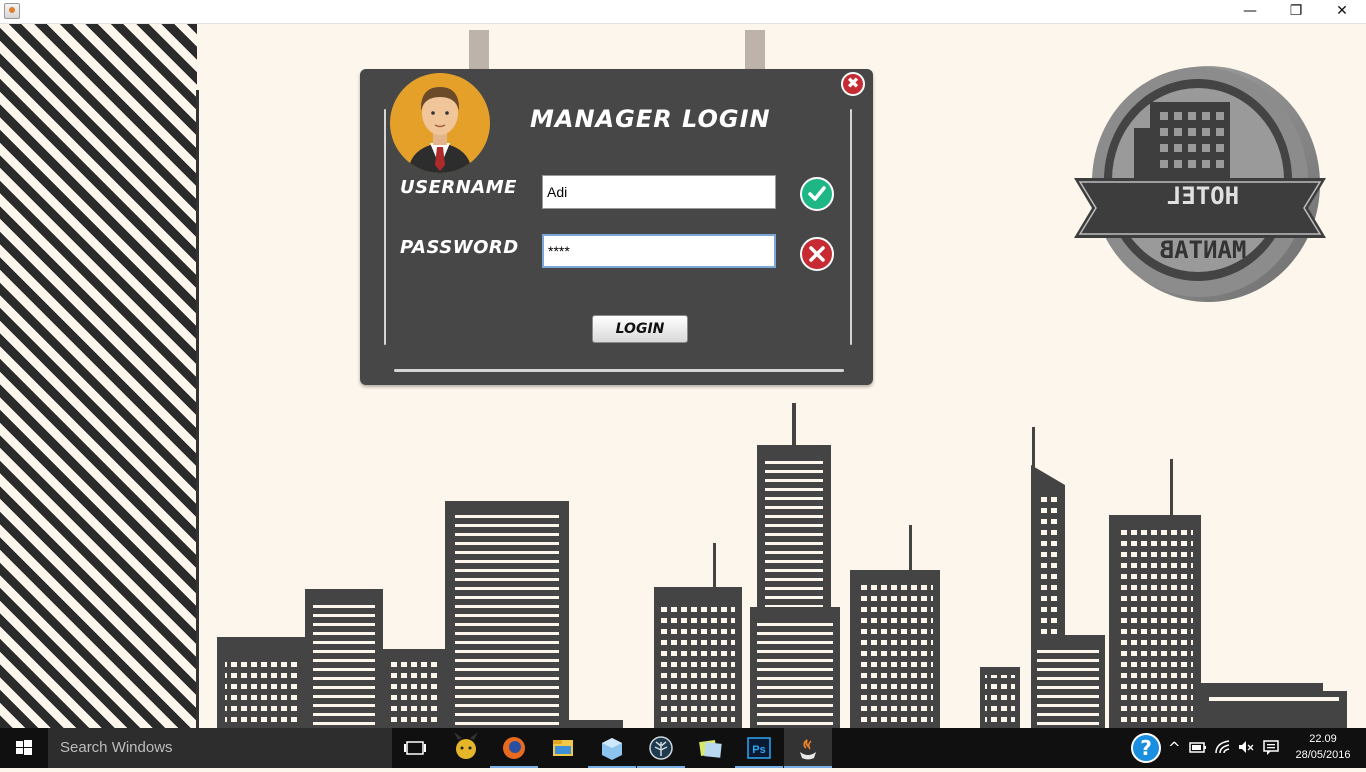  I want to click on username-label: USERNAME, so click(458, 187).